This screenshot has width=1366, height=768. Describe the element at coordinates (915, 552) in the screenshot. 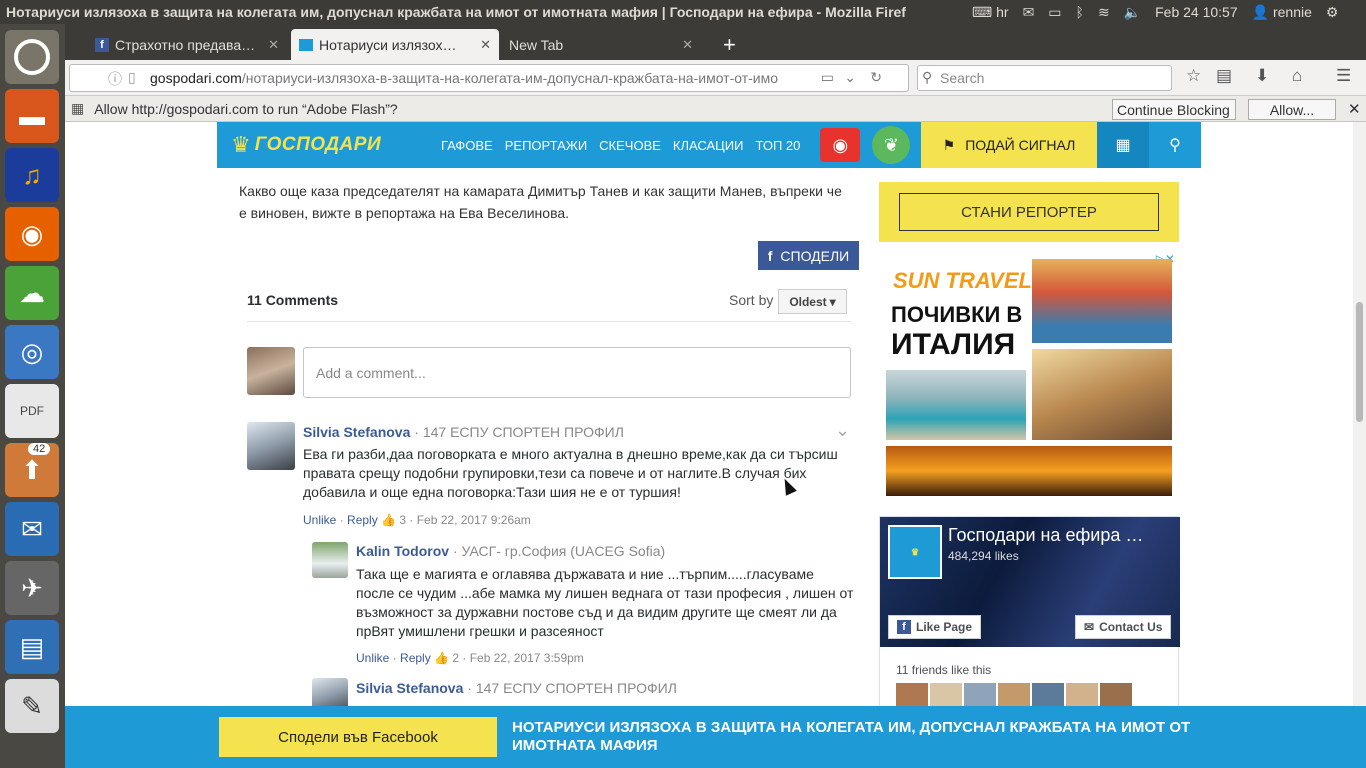

I see `fb-page-logo: ♛` at that location.